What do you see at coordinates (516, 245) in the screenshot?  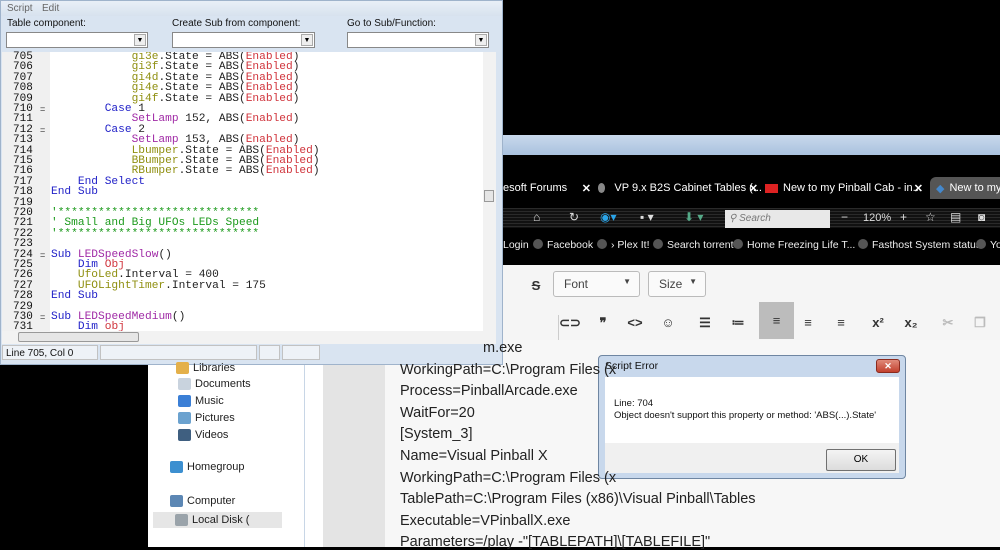 I see `bookmark-login: Login` at bounding box center [516, 245].